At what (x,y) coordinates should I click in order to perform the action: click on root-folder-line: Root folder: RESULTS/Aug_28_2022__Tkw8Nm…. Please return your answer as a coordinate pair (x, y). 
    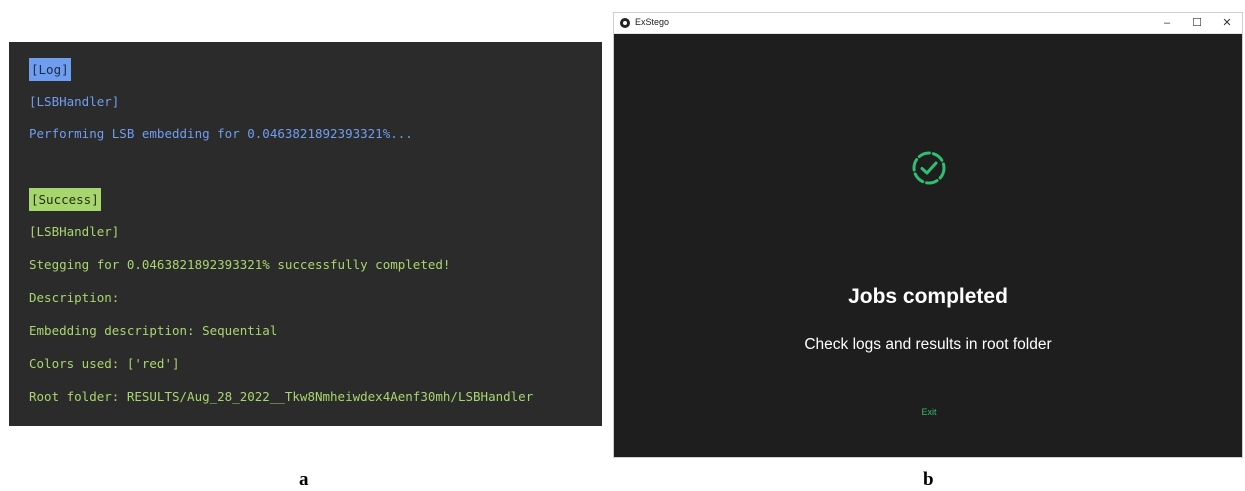
    Looking at the image, I should click on (281, 396).